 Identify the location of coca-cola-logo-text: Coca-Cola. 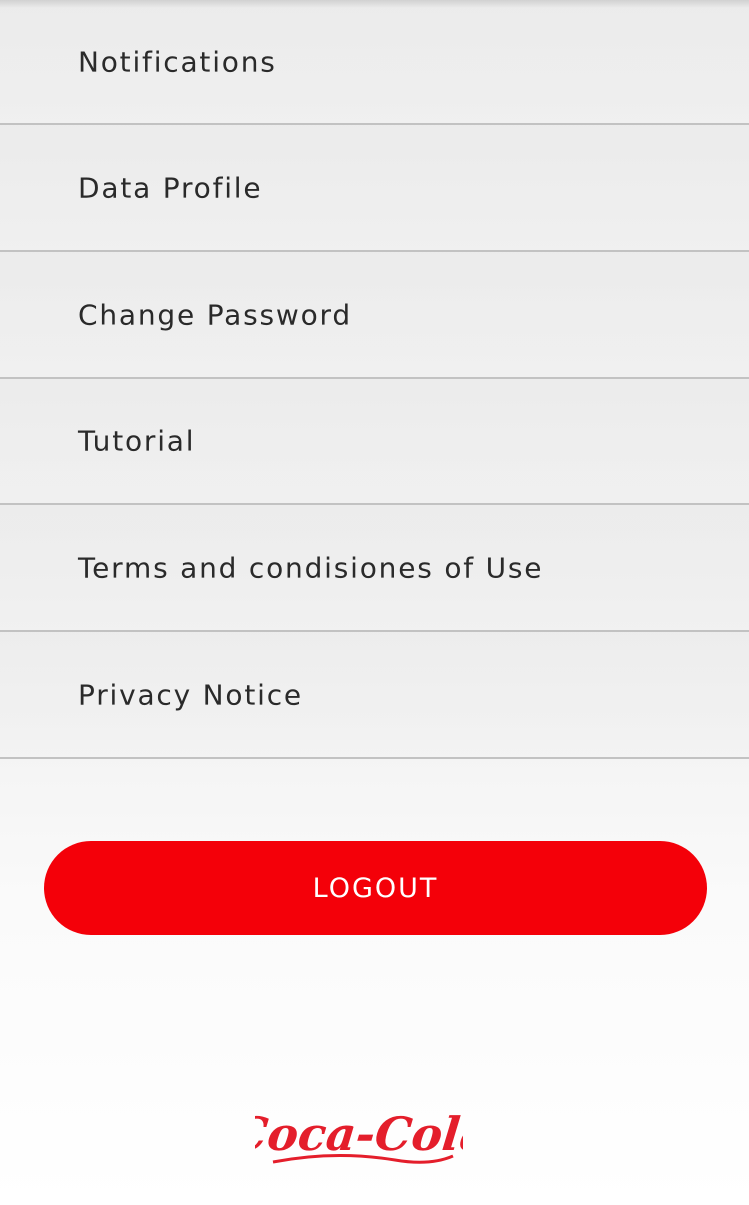
(359, 1134).